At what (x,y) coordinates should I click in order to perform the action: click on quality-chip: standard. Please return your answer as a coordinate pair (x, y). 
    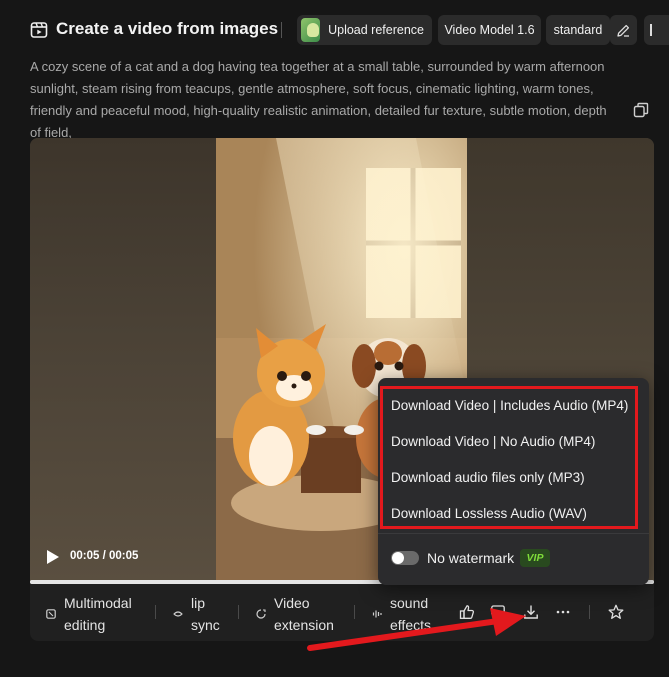
    Looking at the image, I should click on (578, 30).